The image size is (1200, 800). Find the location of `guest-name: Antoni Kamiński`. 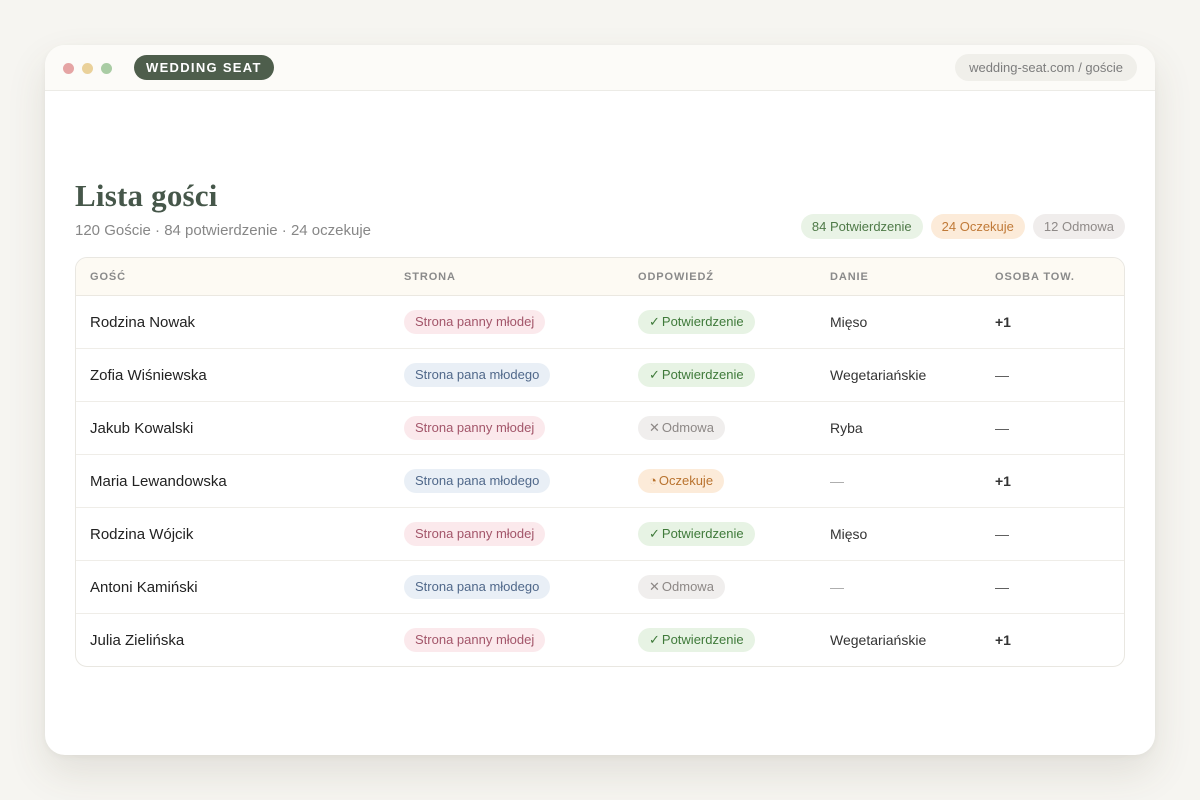

guest-name: Antoni Kamiński is located at coordinates (144, 587).